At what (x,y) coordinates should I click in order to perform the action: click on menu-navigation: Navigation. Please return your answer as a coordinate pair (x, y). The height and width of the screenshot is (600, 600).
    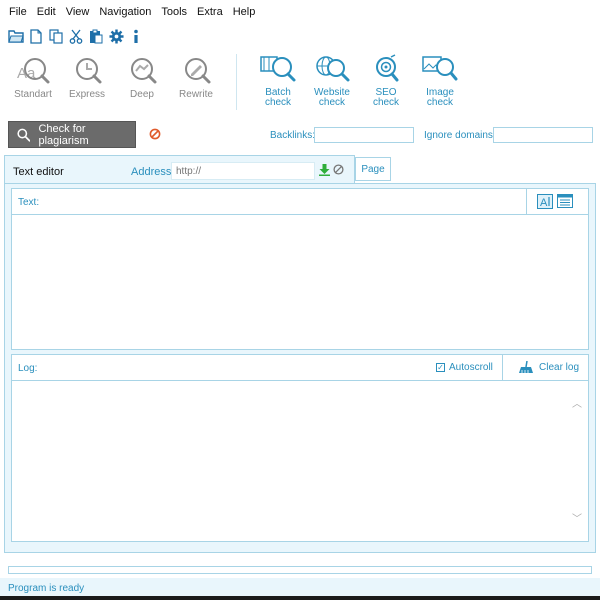
    Looking at the image, I should click on (125, 12).